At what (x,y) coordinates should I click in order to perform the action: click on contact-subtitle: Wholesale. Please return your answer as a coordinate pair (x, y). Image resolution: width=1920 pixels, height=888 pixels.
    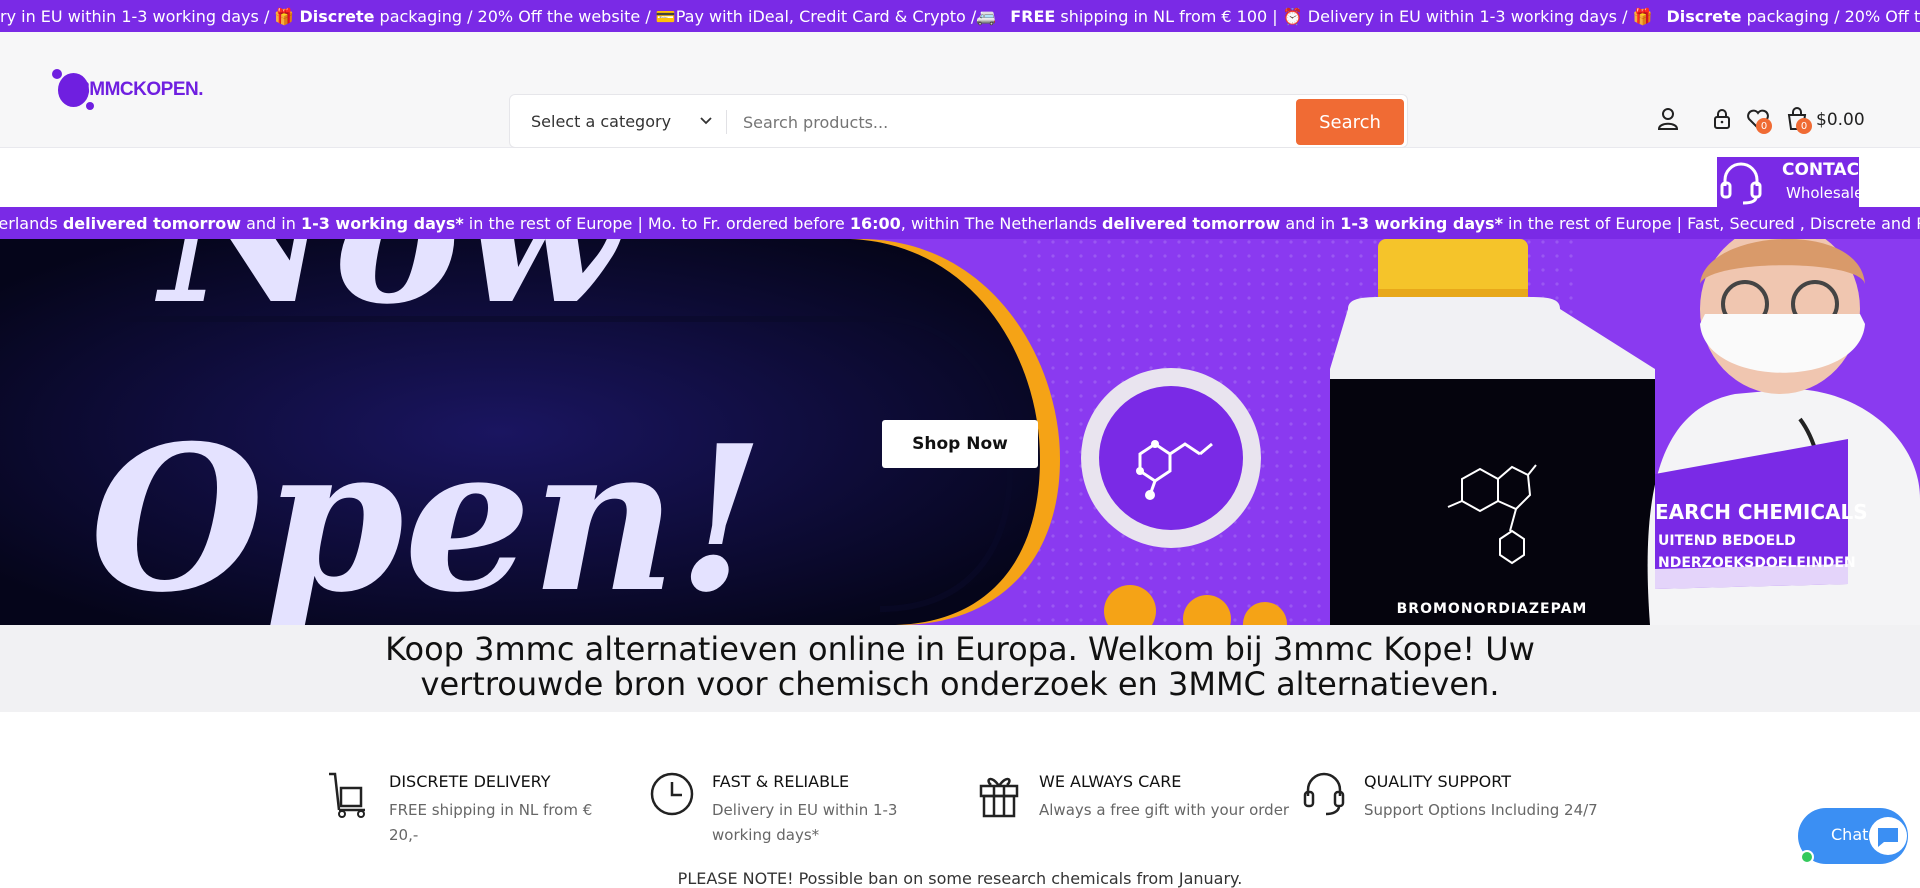
    Looking at the image, I should click on (1825, 193).